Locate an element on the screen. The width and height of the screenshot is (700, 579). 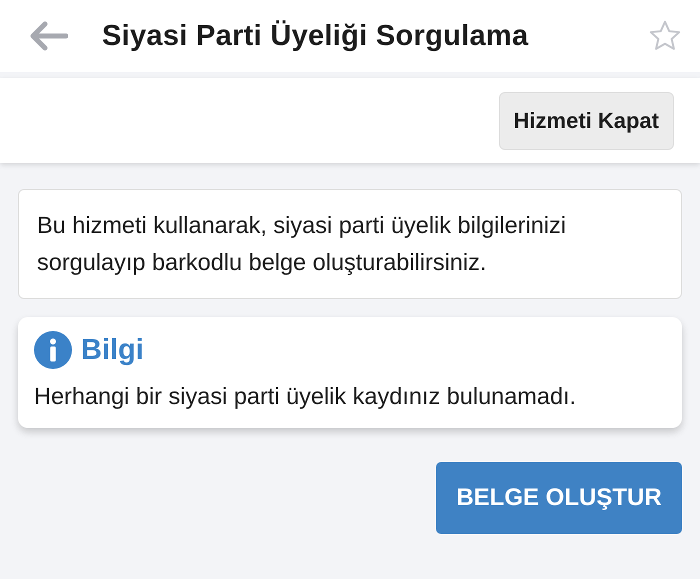
back-arrow-icon is located at coordinates (48, 36).